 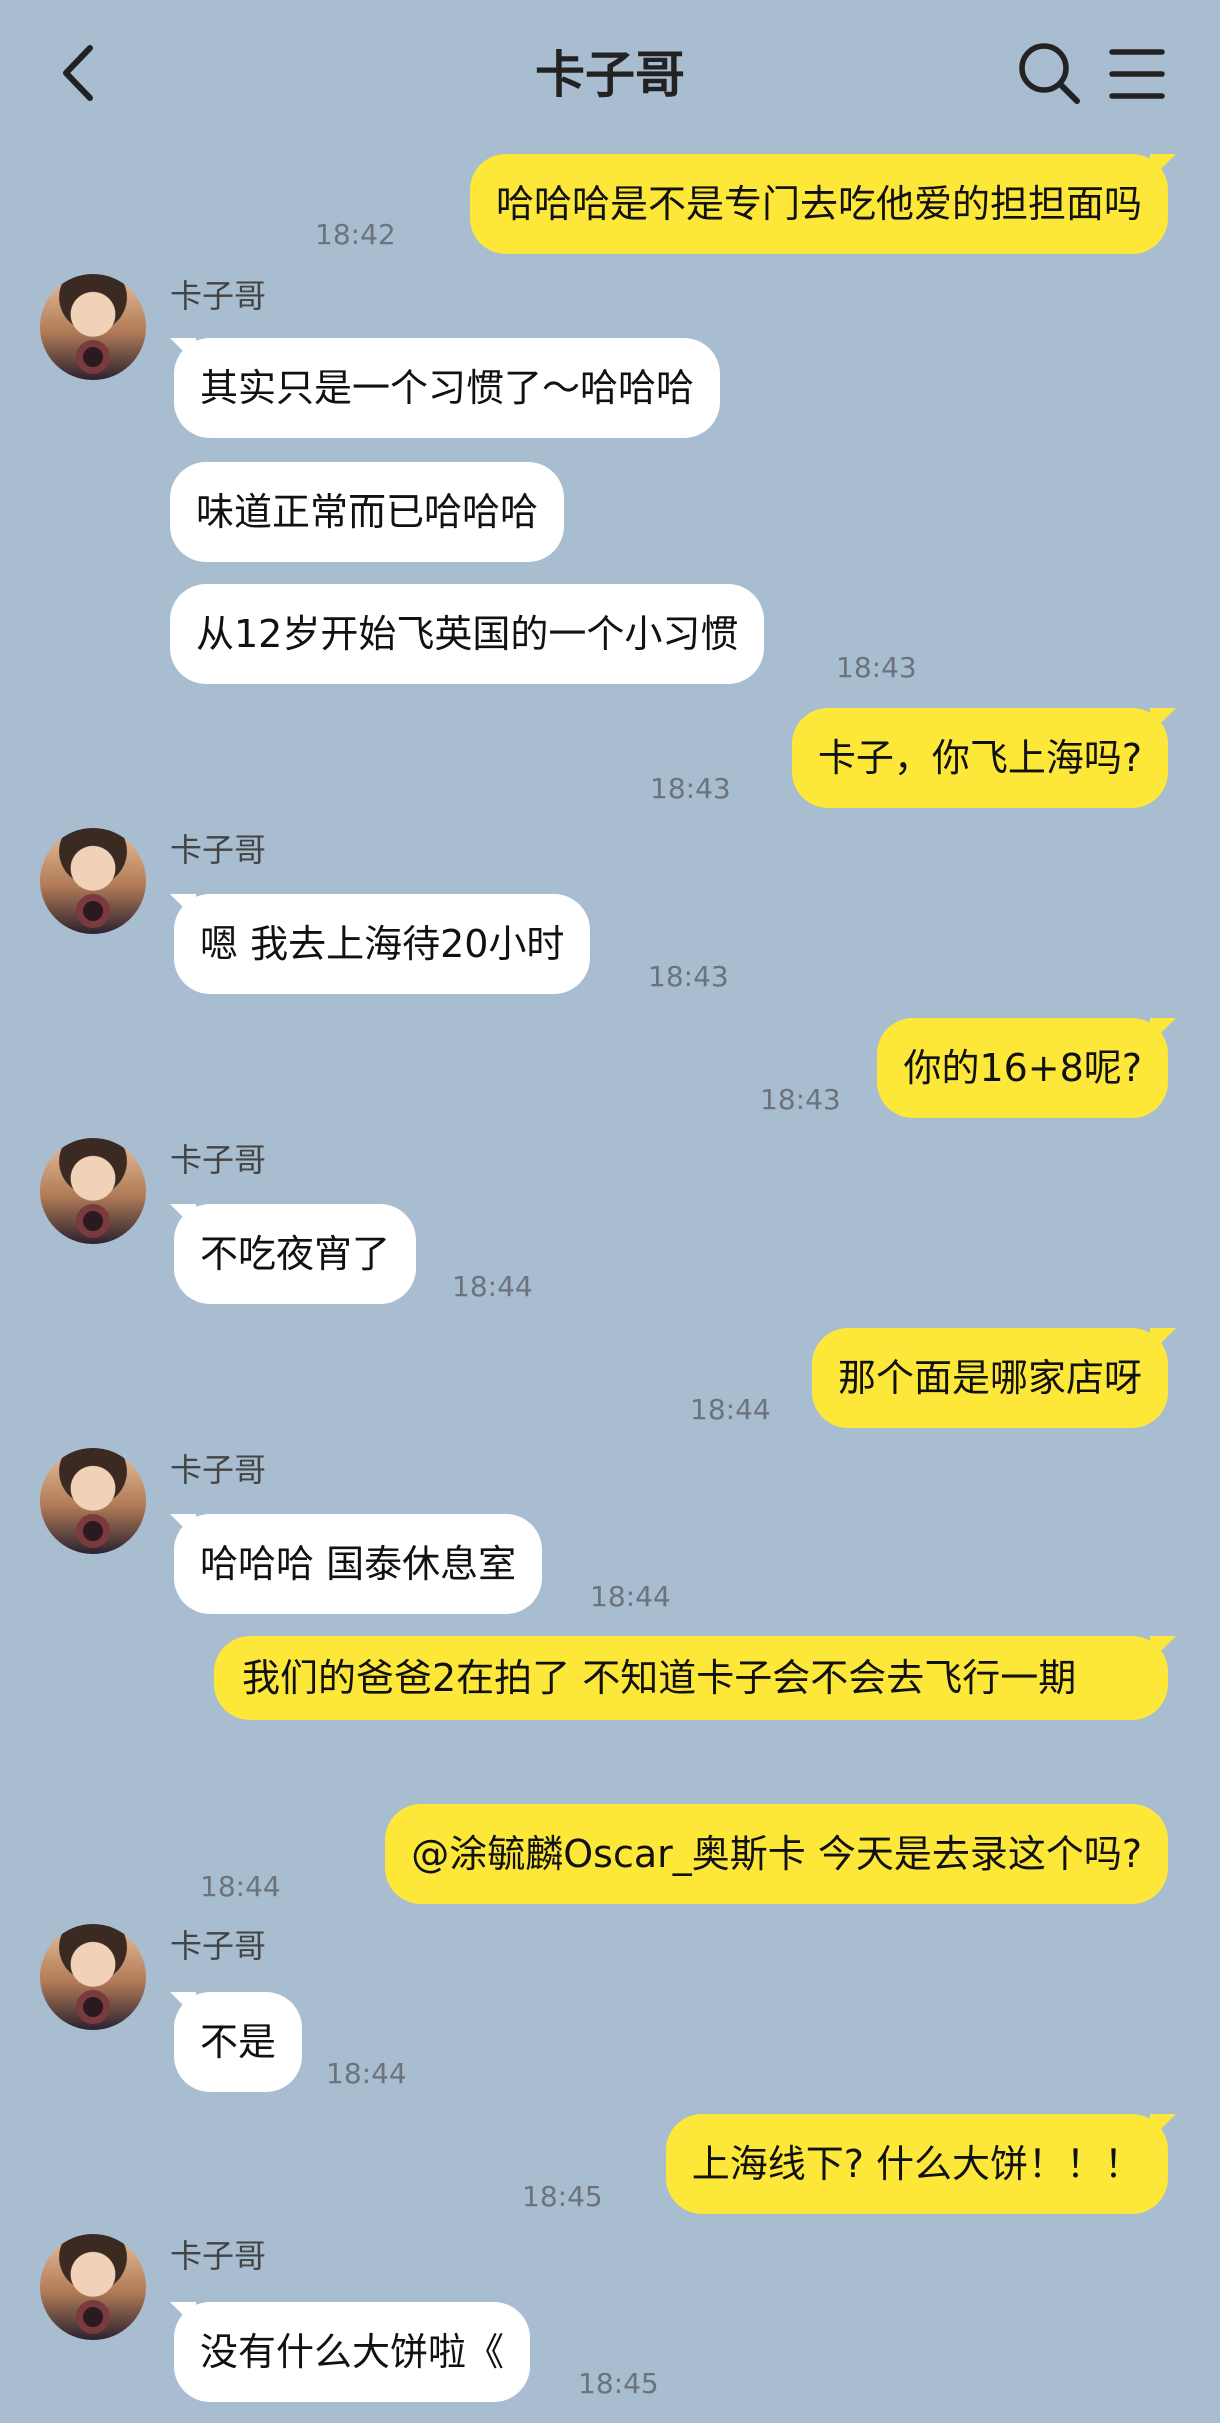 I want to click on menu-icon, so click(x=1137, y=74).